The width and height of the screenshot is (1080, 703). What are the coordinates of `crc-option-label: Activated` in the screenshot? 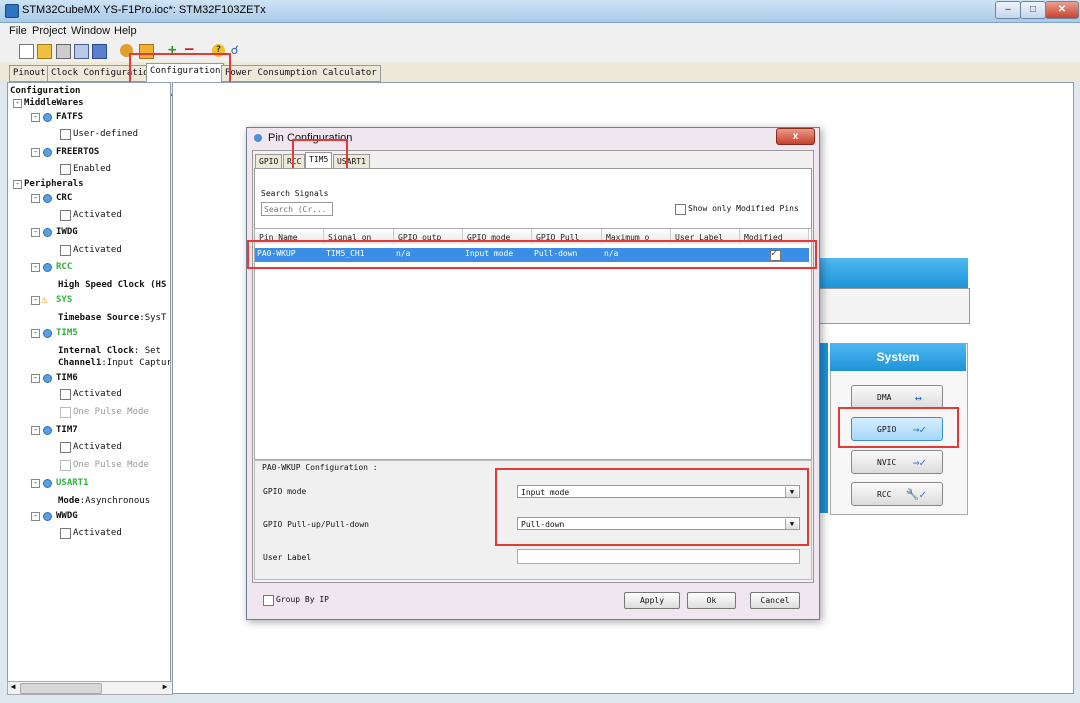 It's located at (97, 215).